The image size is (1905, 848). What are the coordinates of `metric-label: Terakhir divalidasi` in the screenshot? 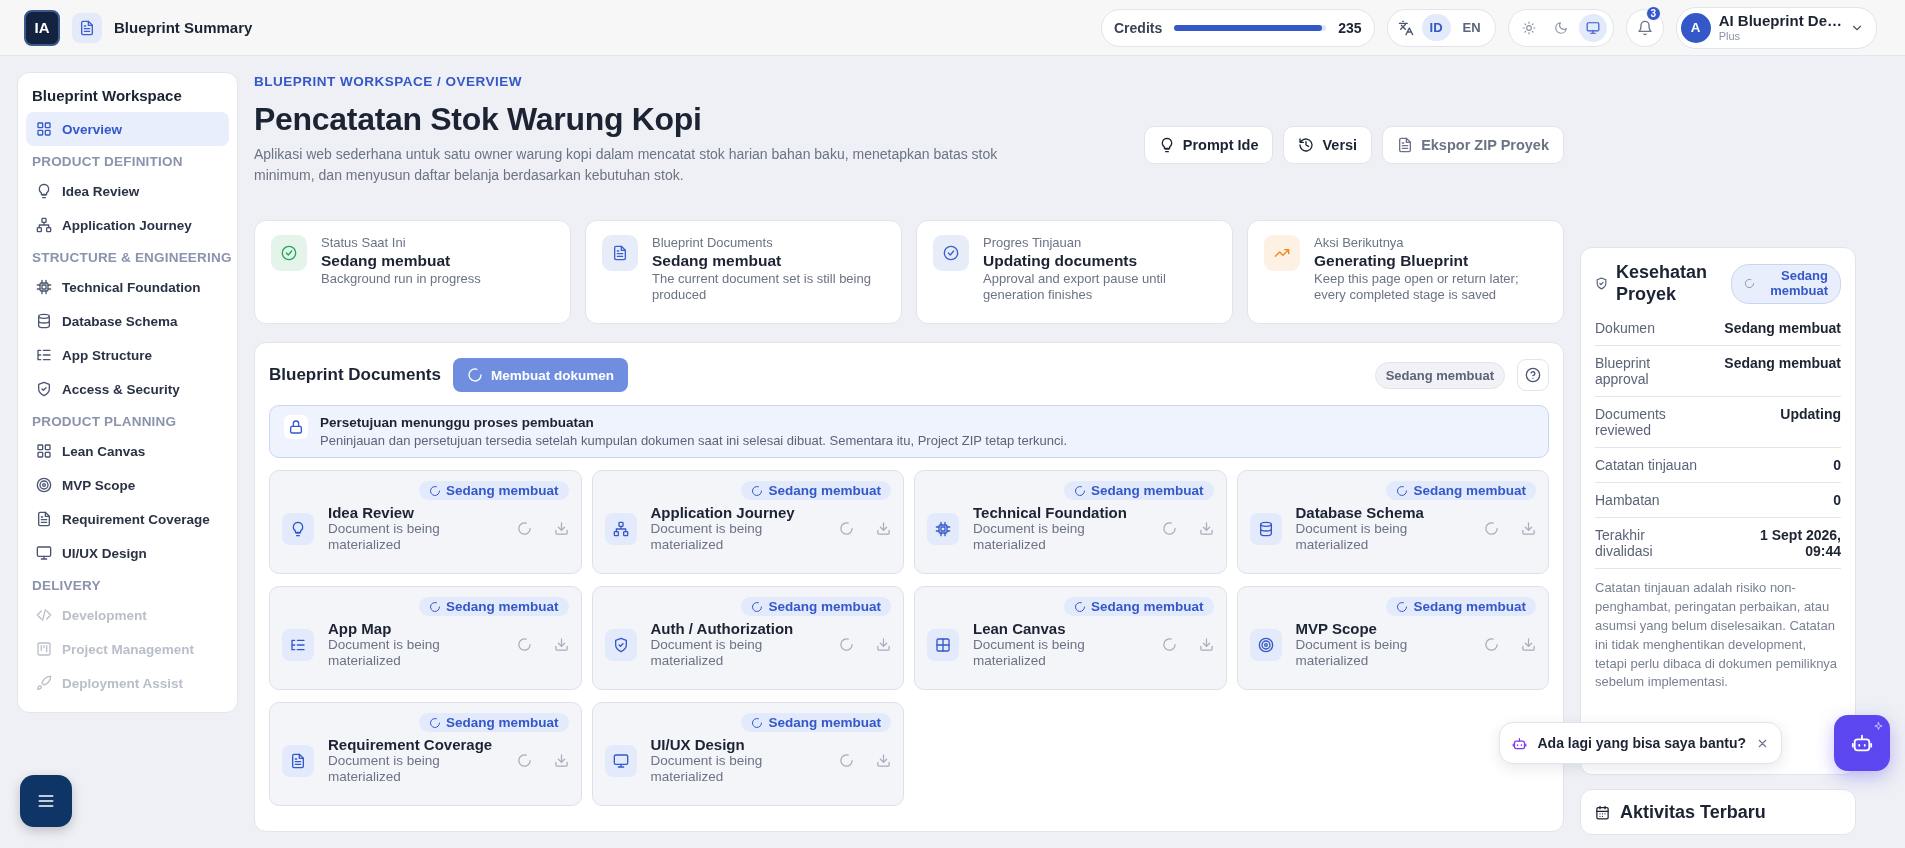 It's located at (1624, 543).